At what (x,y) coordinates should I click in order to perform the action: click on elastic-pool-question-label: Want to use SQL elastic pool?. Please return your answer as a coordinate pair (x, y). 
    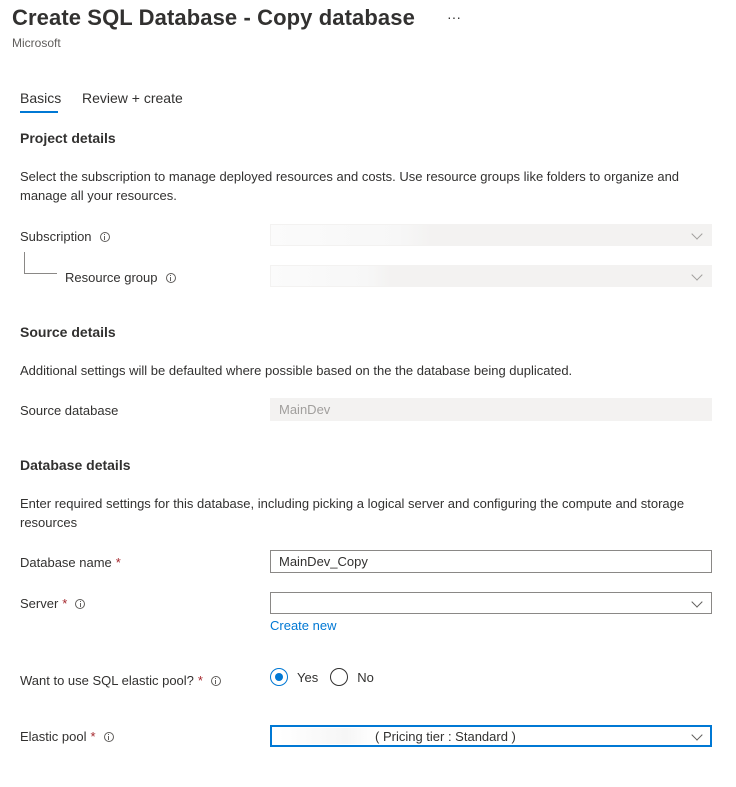
    Looking at the image, I should click on (107, 680).